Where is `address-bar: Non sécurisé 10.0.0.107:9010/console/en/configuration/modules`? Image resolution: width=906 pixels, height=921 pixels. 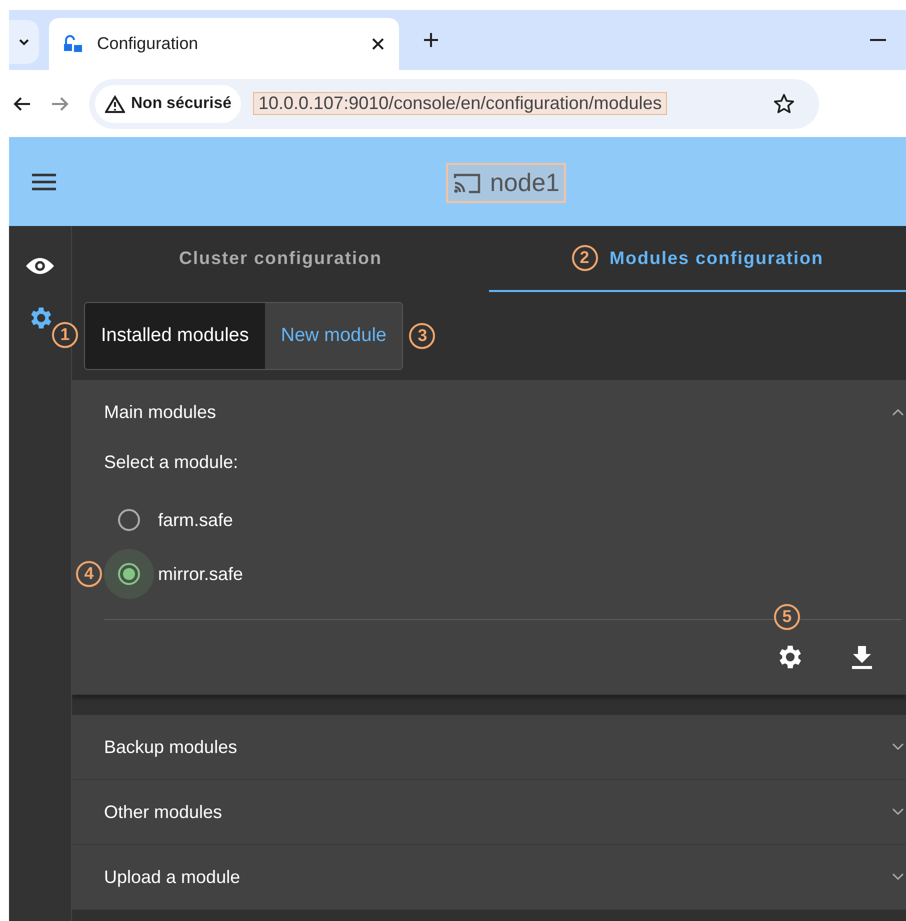 address-bar: Non sécurisé 10.0.0.107:9010/console/en/configuration/modules is located at coordinates (454, 103).